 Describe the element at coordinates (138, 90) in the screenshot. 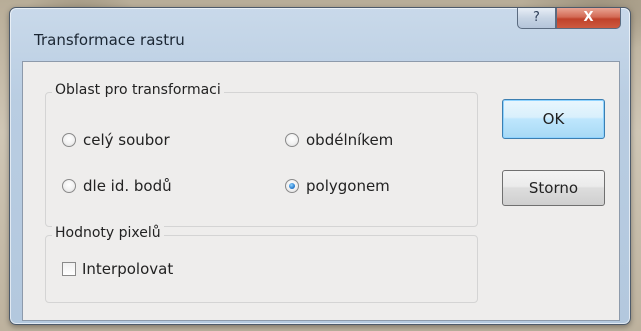

I see `transform-area-group-title: Oblast pro transformaci` at that location.